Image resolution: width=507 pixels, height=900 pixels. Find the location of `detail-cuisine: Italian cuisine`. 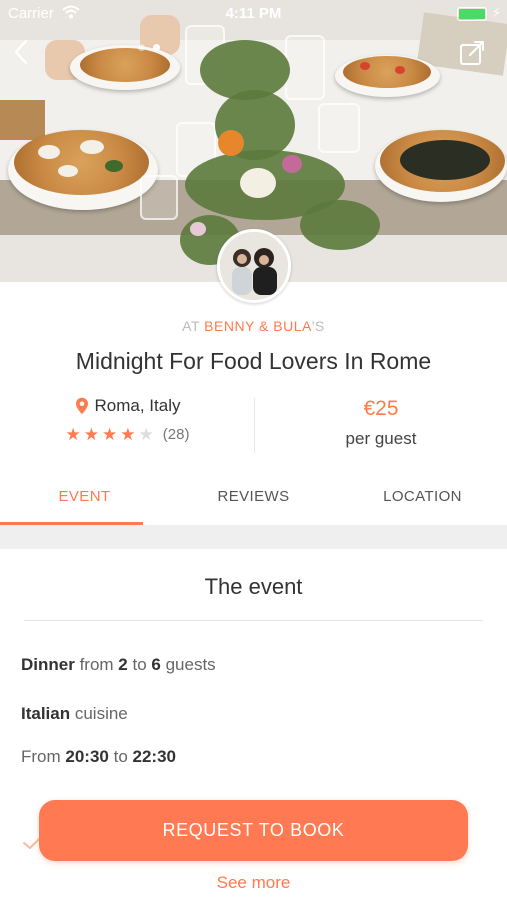

detail-cuisine: Italian cuisine is located at coordinates (74, 714).